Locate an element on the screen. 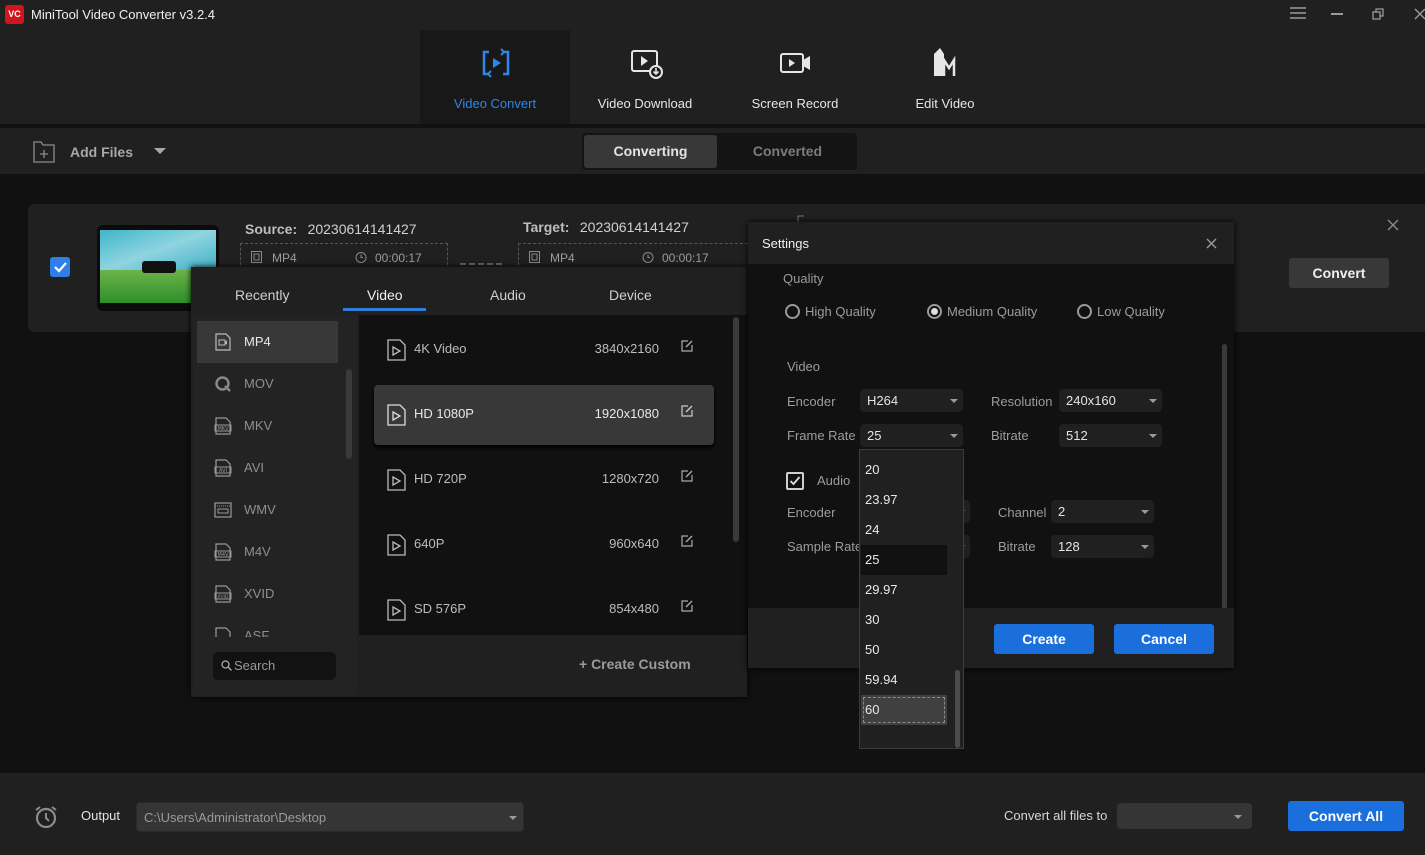  format-item-asf: ASF is located at coordinates (267, 626).